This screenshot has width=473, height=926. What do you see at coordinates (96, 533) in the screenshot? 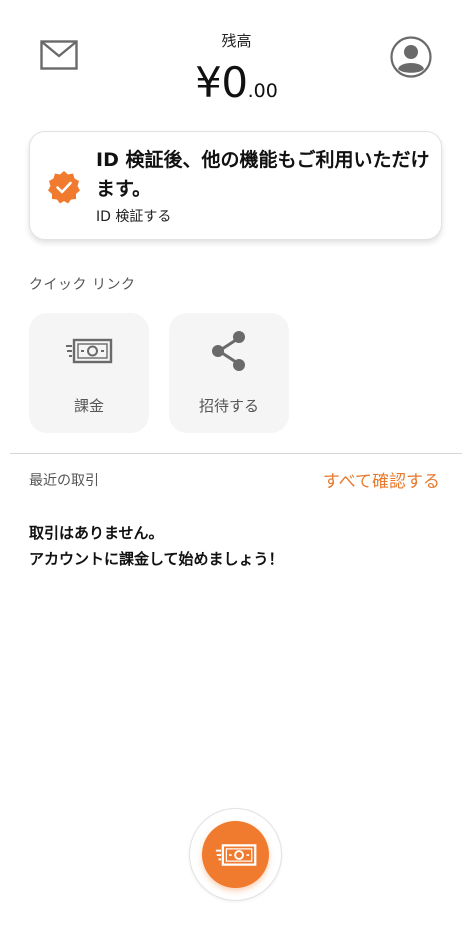
I see `empty-message-line1: 取引はありません。` at bounding box center [96, 533].